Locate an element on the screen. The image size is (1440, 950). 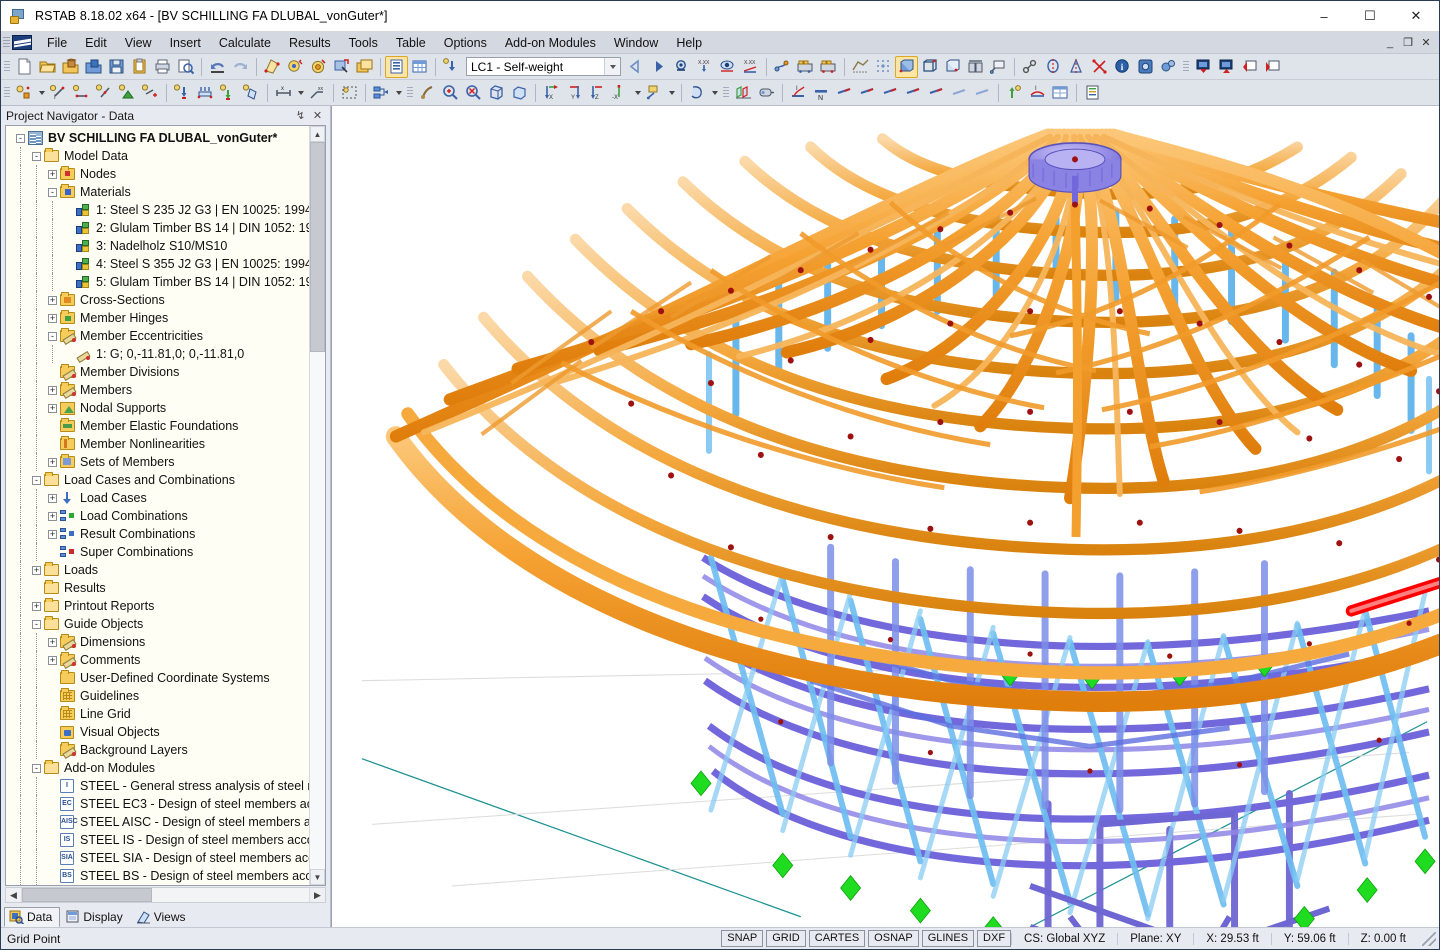
import-icon is located at coordinates (1272, 67).